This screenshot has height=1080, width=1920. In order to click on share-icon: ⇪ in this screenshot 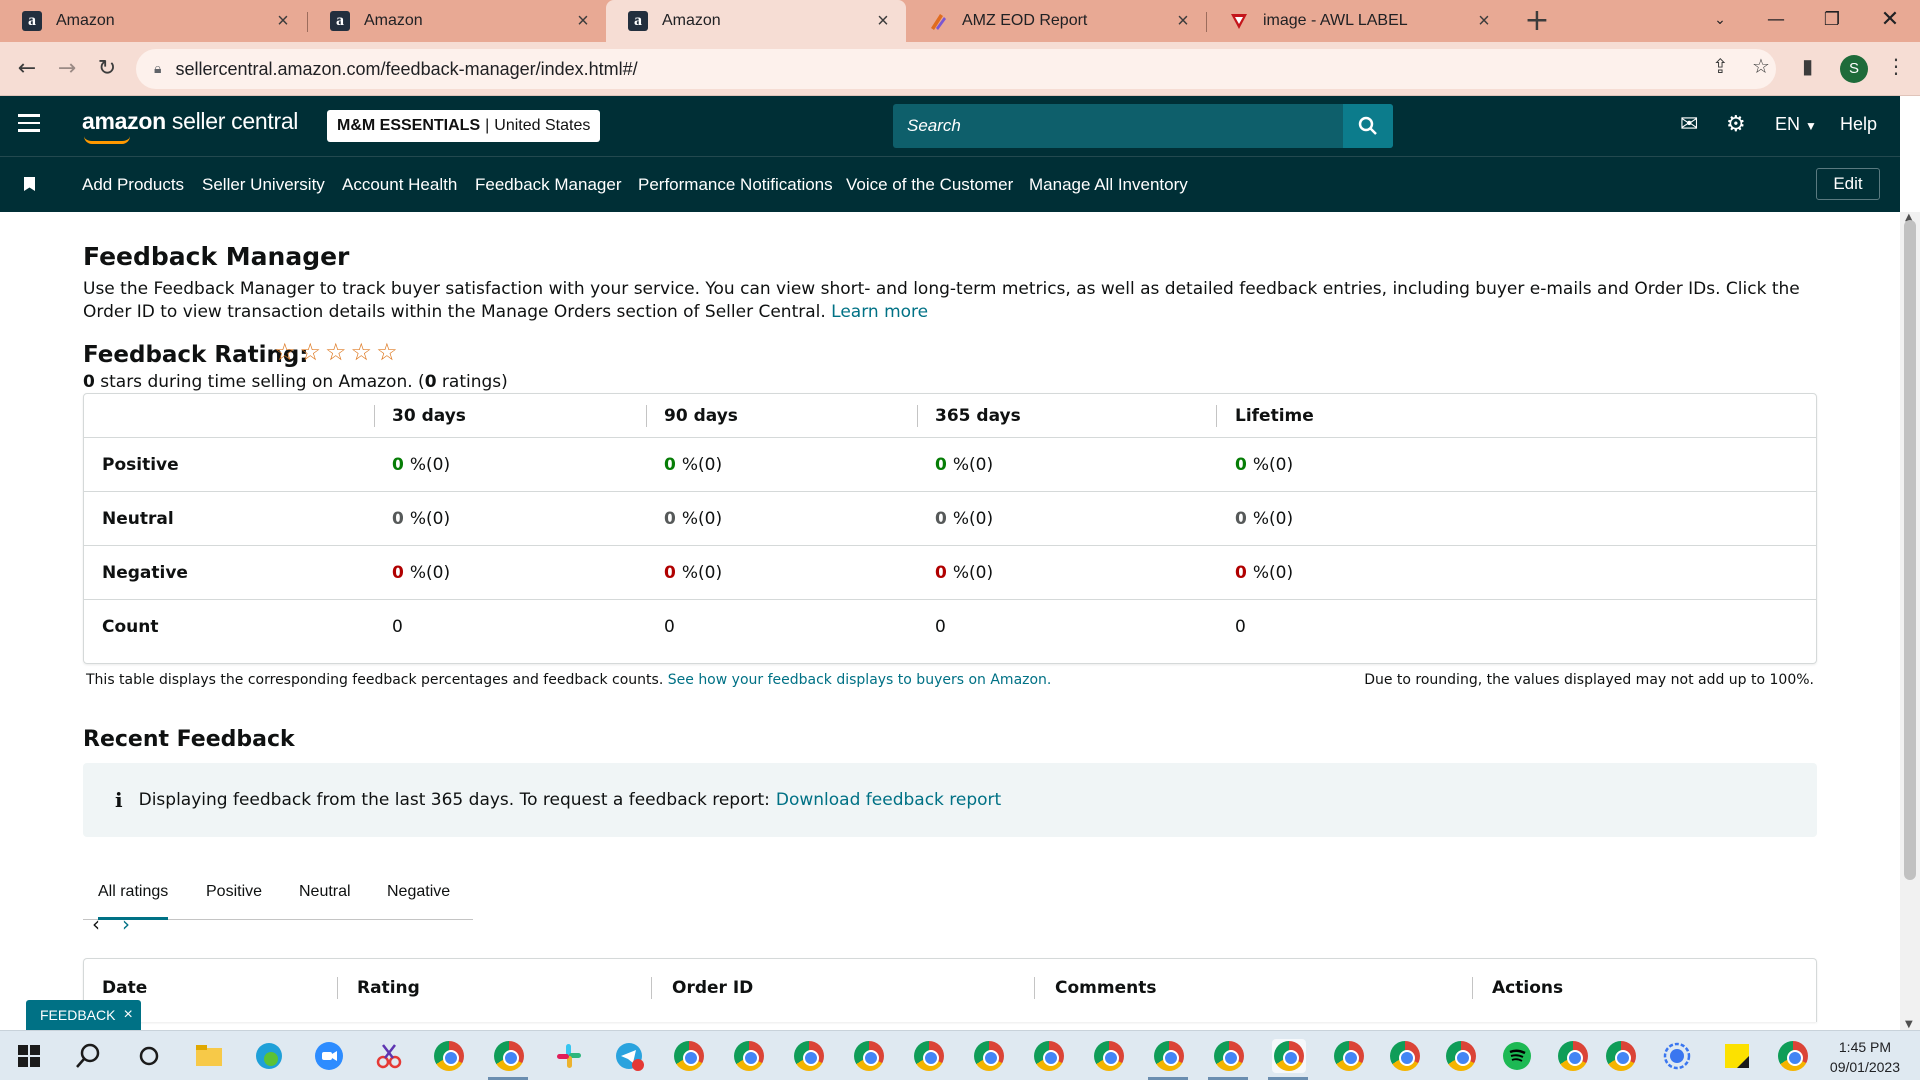, I will do `click(1720, 66)`.